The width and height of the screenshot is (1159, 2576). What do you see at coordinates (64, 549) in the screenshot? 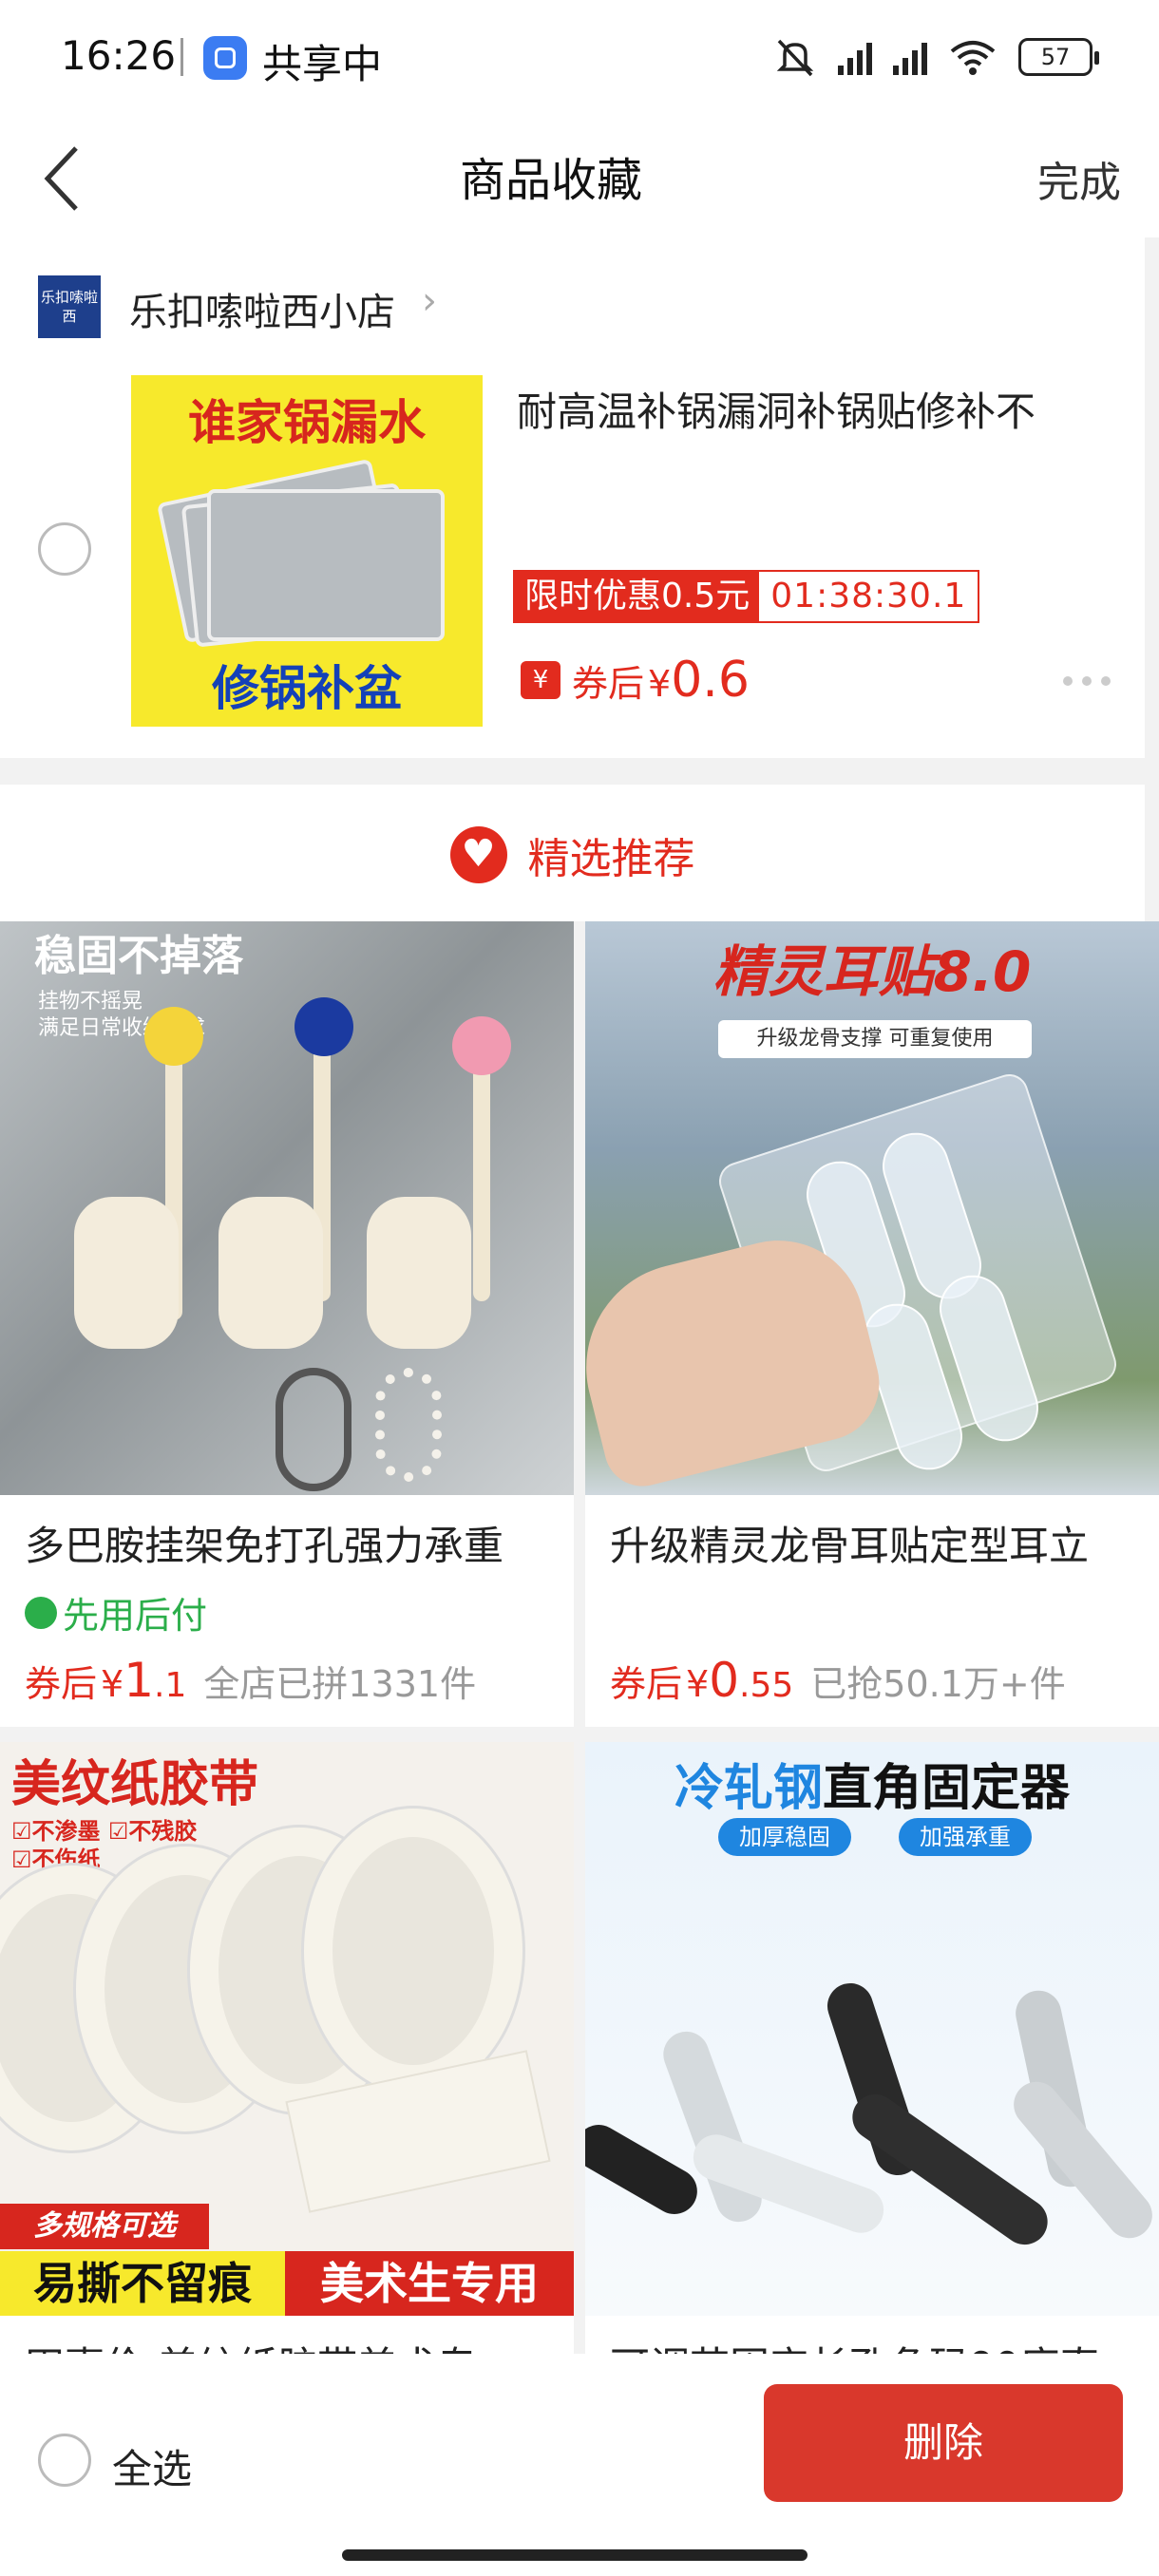
I see `item-select-checkbox` at bounding box center [64, 549].